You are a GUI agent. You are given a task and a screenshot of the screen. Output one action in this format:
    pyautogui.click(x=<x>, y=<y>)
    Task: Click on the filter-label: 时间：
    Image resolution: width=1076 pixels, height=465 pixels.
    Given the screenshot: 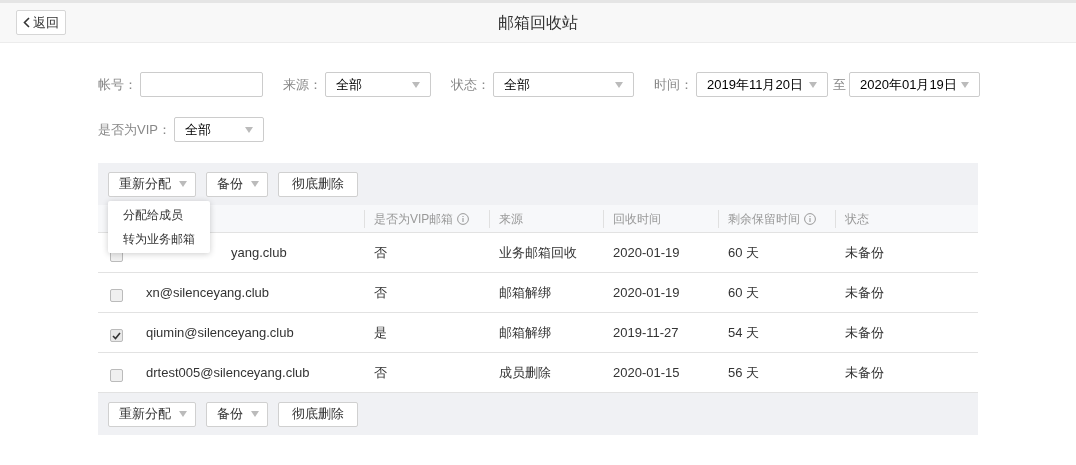 What is the action you would take?
    pyautogui.click(x=673, y=84)
    